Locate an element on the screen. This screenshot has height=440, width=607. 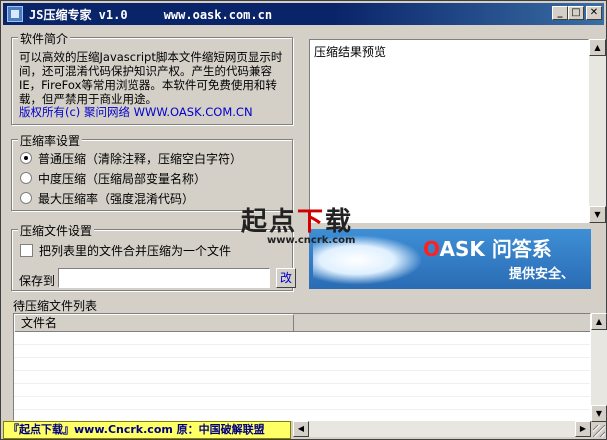
watermark-logo: 起点下载 is located at coordinates (297, 219).